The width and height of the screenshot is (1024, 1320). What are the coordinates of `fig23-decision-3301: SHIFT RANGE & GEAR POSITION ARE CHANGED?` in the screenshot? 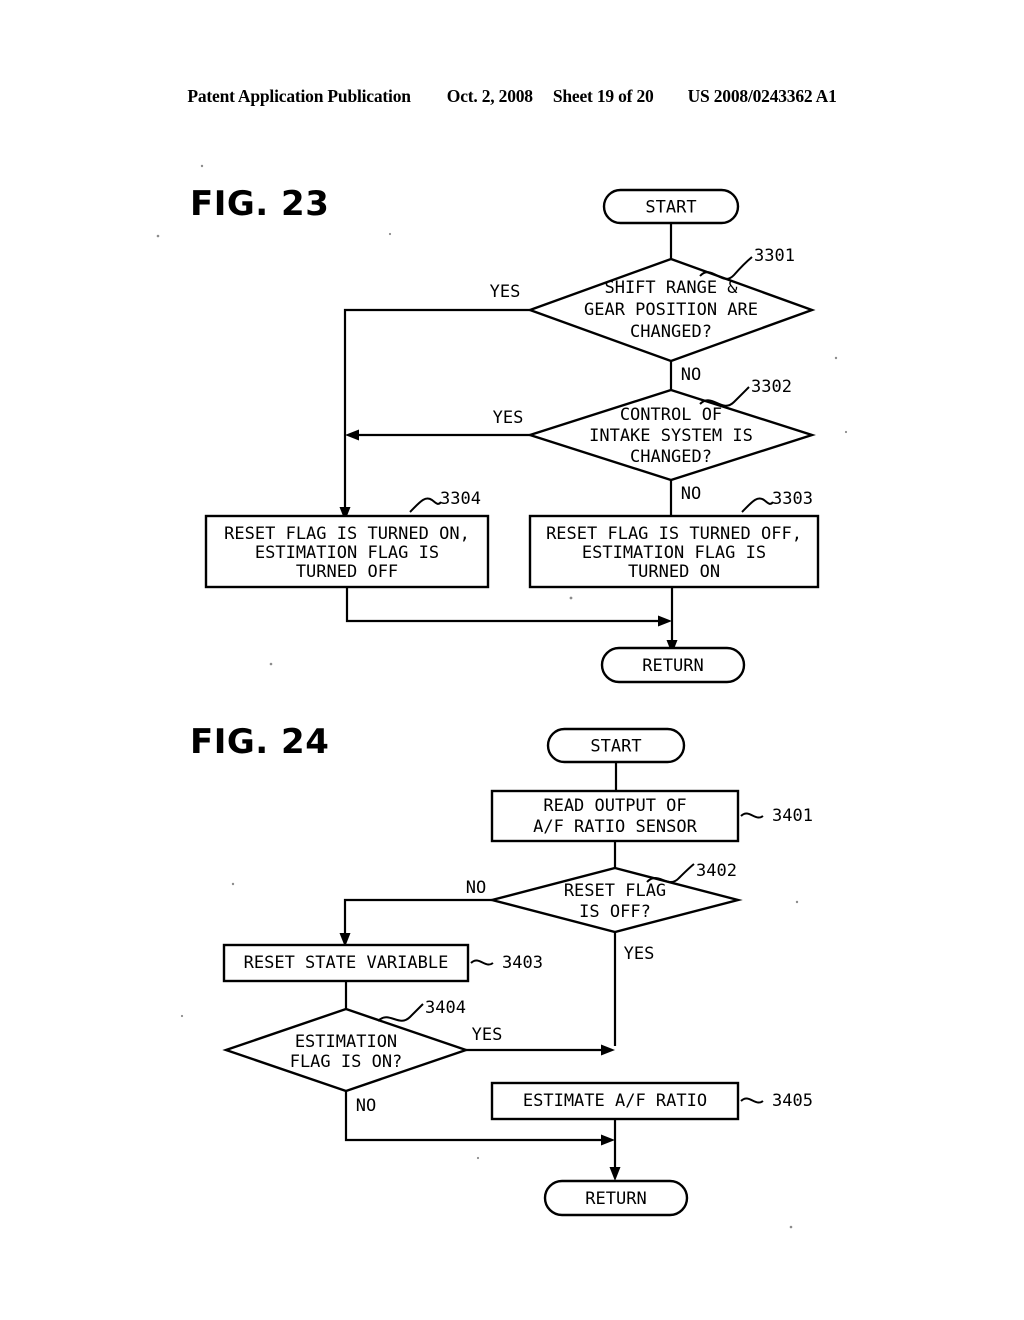 It's located at (671, 310).